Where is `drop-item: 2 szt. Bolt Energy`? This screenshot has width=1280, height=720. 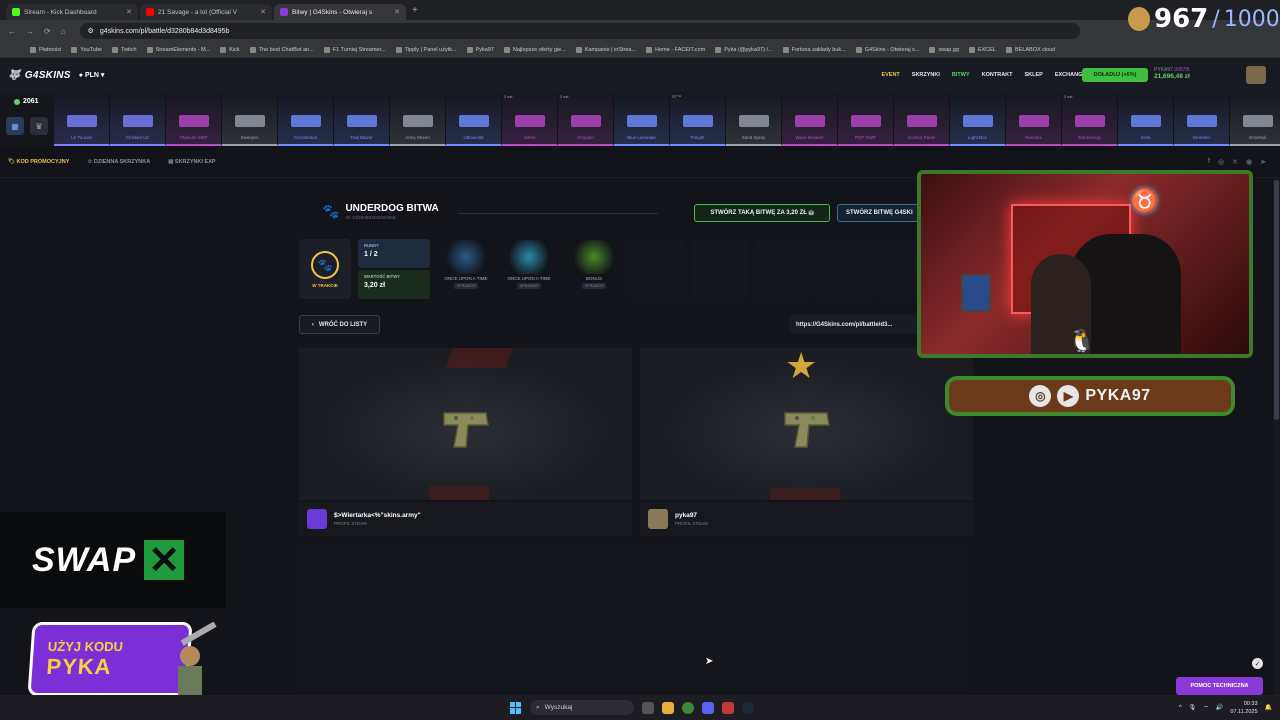
drop-item: 2 szt. Bolt Energy is located at coordinates (1090, 119).